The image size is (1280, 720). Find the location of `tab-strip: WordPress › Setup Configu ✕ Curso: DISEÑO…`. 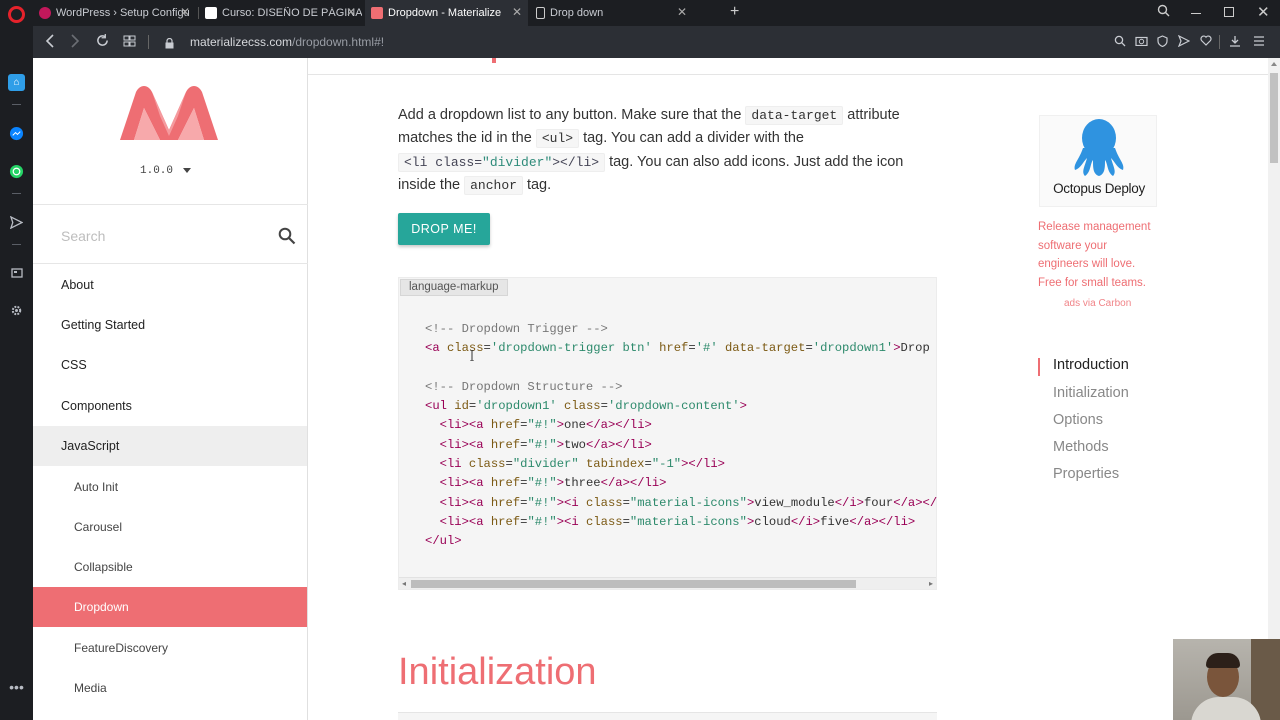

tab-strip: WordPress › Setup Configu ✕ Curso: DISEÑO… is located at coordinates (656, 13).